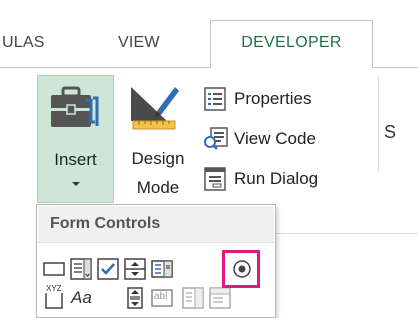 This screenshot has width=418, height=318. Describe the element at coordinates (76, 184) in the screenshot. I see `chevron-down-icon` at that location.